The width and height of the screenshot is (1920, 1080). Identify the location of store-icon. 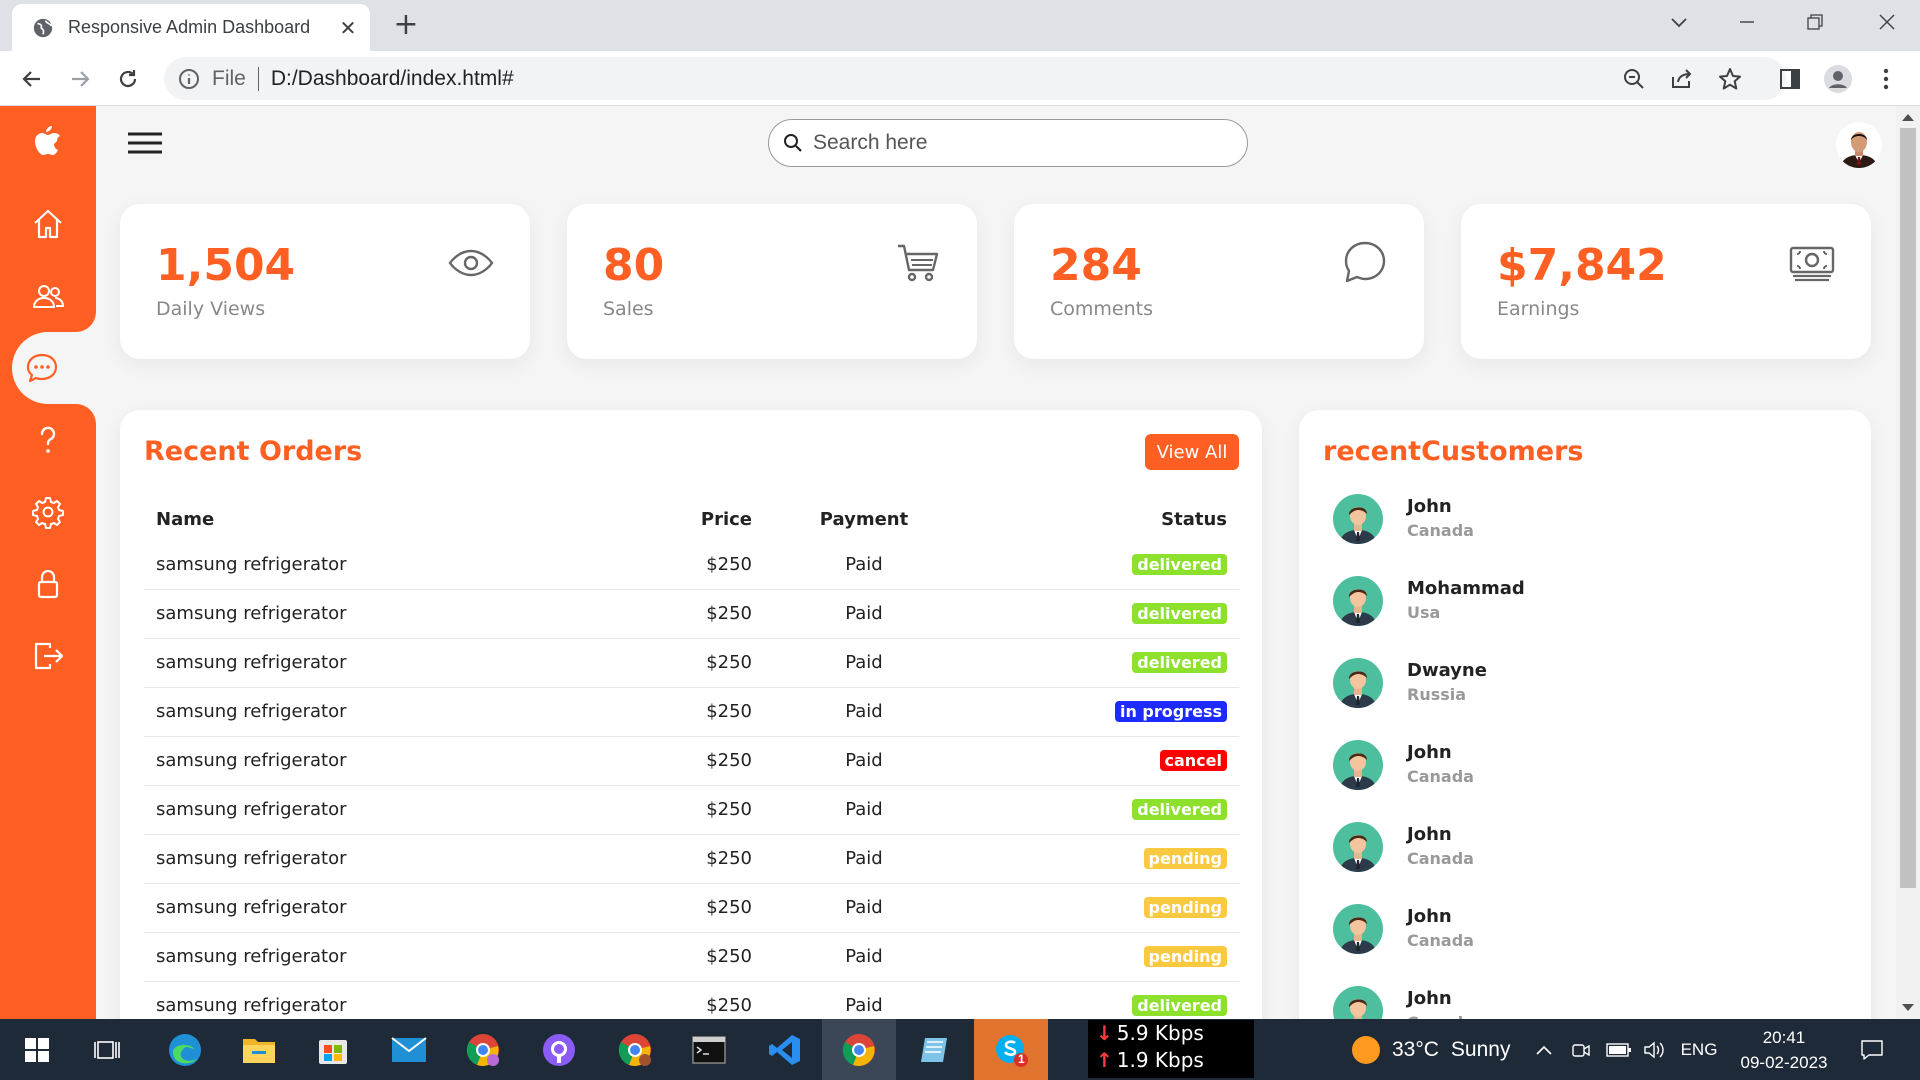
(333, 1051).